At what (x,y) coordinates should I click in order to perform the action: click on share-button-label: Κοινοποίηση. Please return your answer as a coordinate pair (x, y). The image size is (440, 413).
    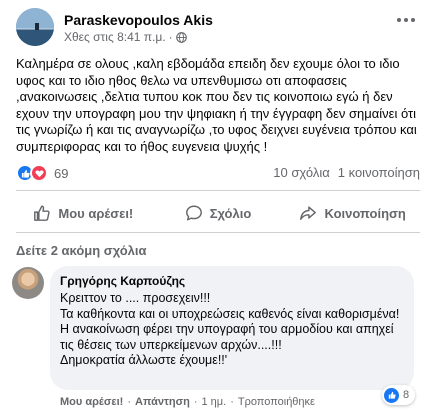
    Looking at the image, I should click on (365, 213).